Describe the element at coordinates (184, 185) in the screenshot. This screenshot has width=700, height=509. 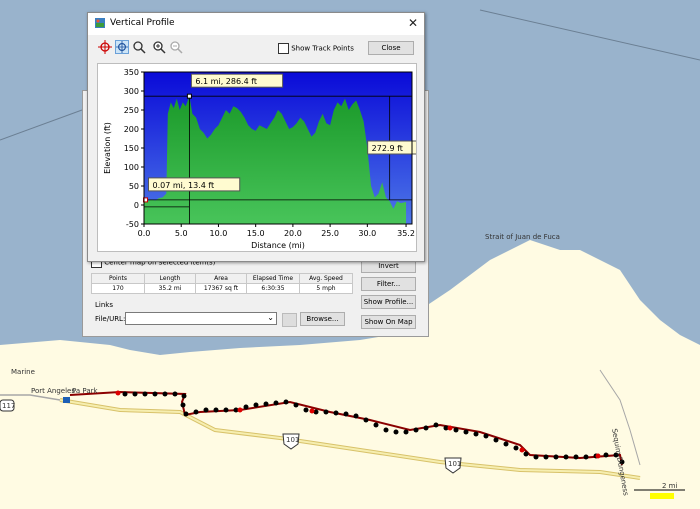
I see `annotation-bottom-label-text: 0.07 mi, 13.4 ft` at that location.